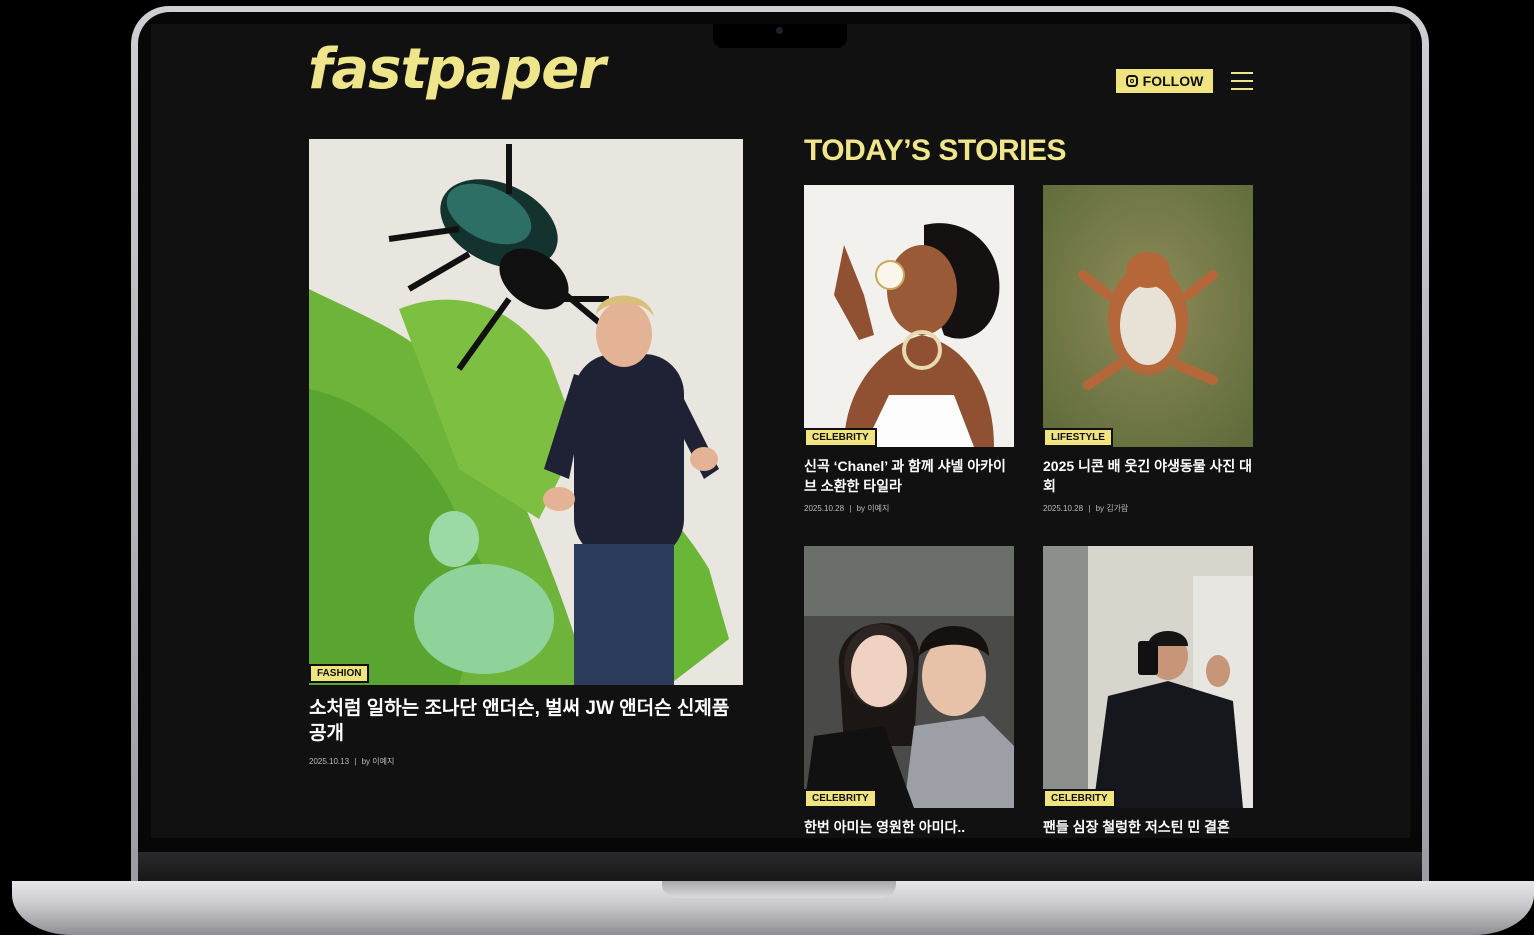 The height and width of the screenshot is (935, 1534). I want to click on story-meta: 2025.10.28 | by 이예지, so click(847, 508).